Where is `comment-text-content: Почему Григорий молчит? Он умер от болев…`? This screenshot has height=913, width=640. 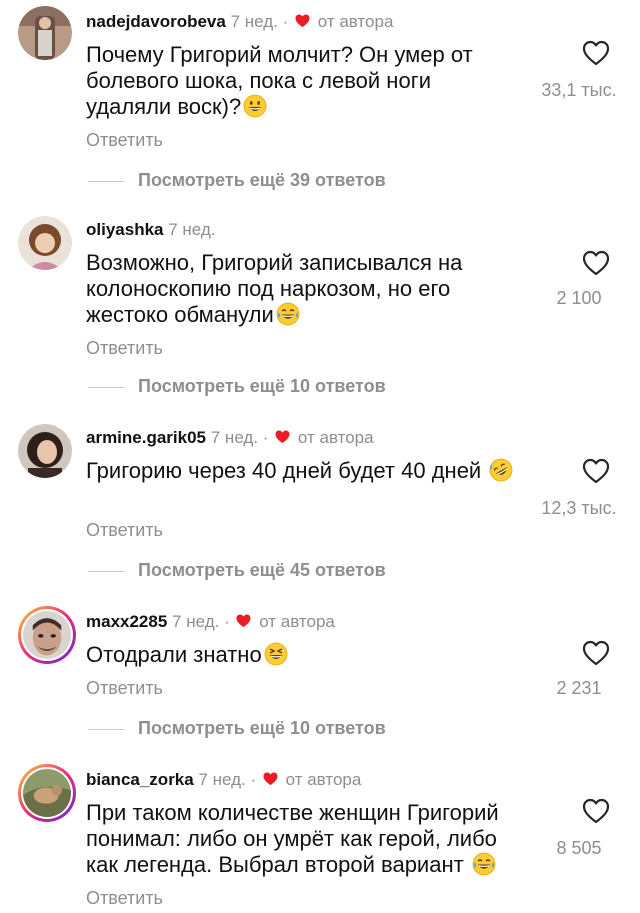
comment-text-content: Почему Григорий молчит? Он умер от болев… is located at coordinates (279, 80).